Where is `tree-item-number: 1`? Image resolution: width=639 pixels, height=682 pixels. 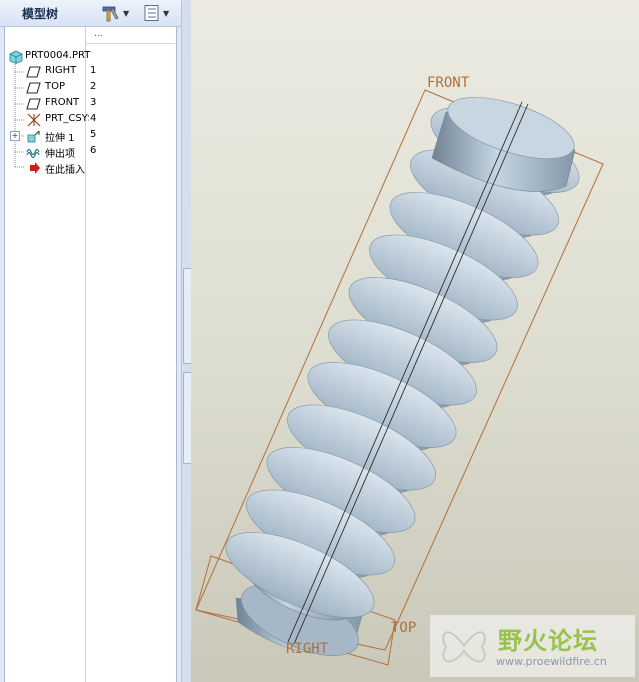 tree-item-number: 1 is located at coordinates (93, 70).